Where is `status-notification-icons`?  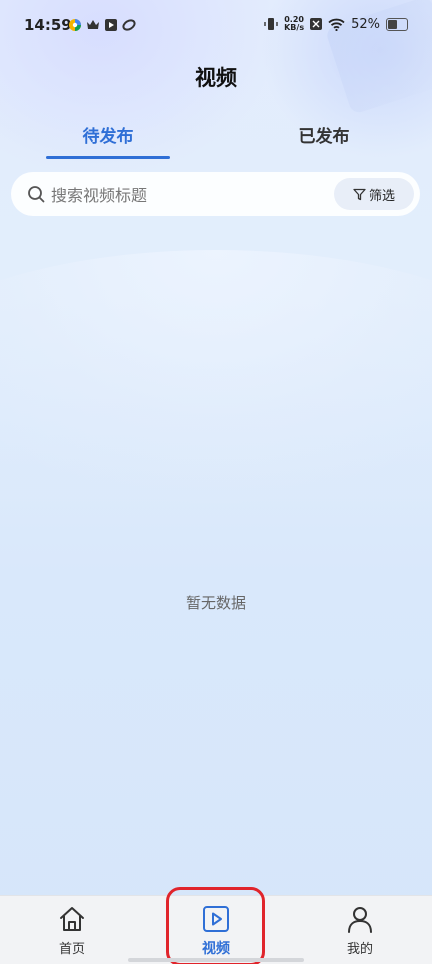
status-notification-icons is located at coordinates (102, 25).